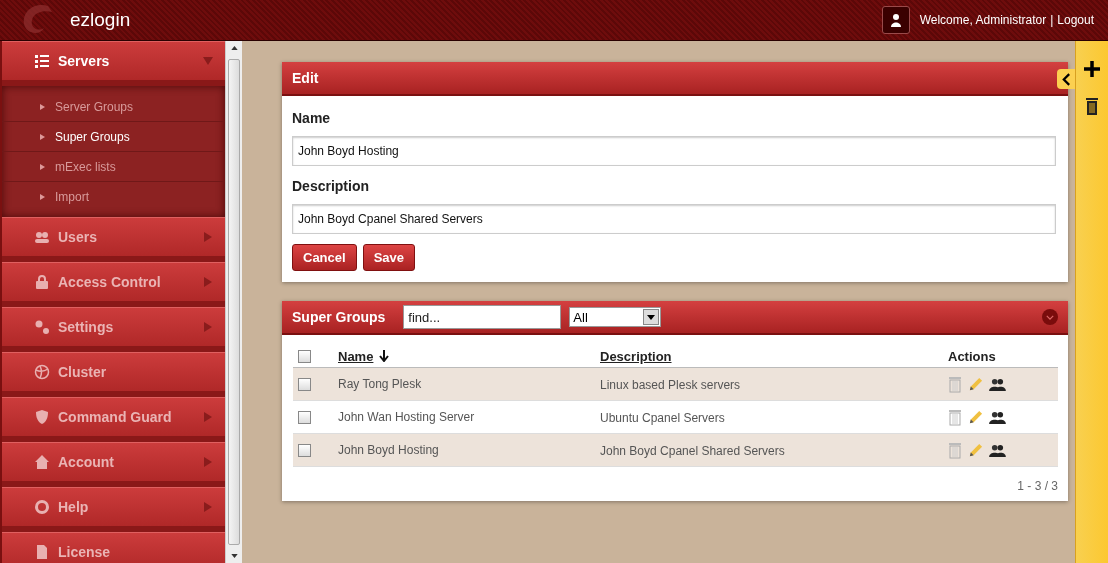  I want to click on menu-label: Servers, so click(84, 61).